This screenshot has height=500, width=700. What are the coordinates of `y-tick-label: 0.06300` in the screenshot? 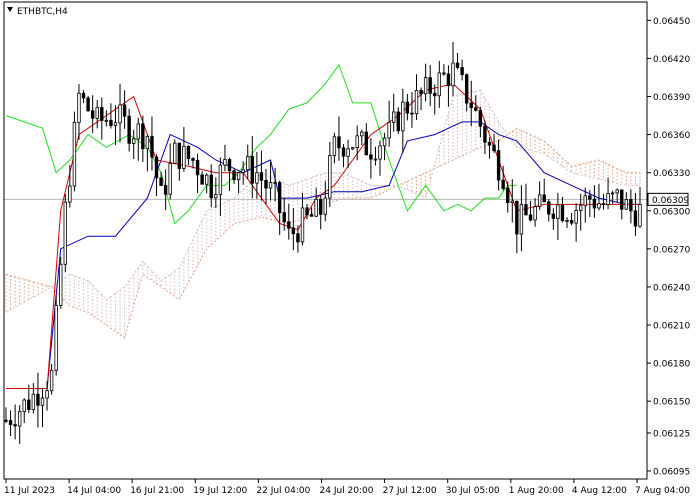 It's located at (671, 212).